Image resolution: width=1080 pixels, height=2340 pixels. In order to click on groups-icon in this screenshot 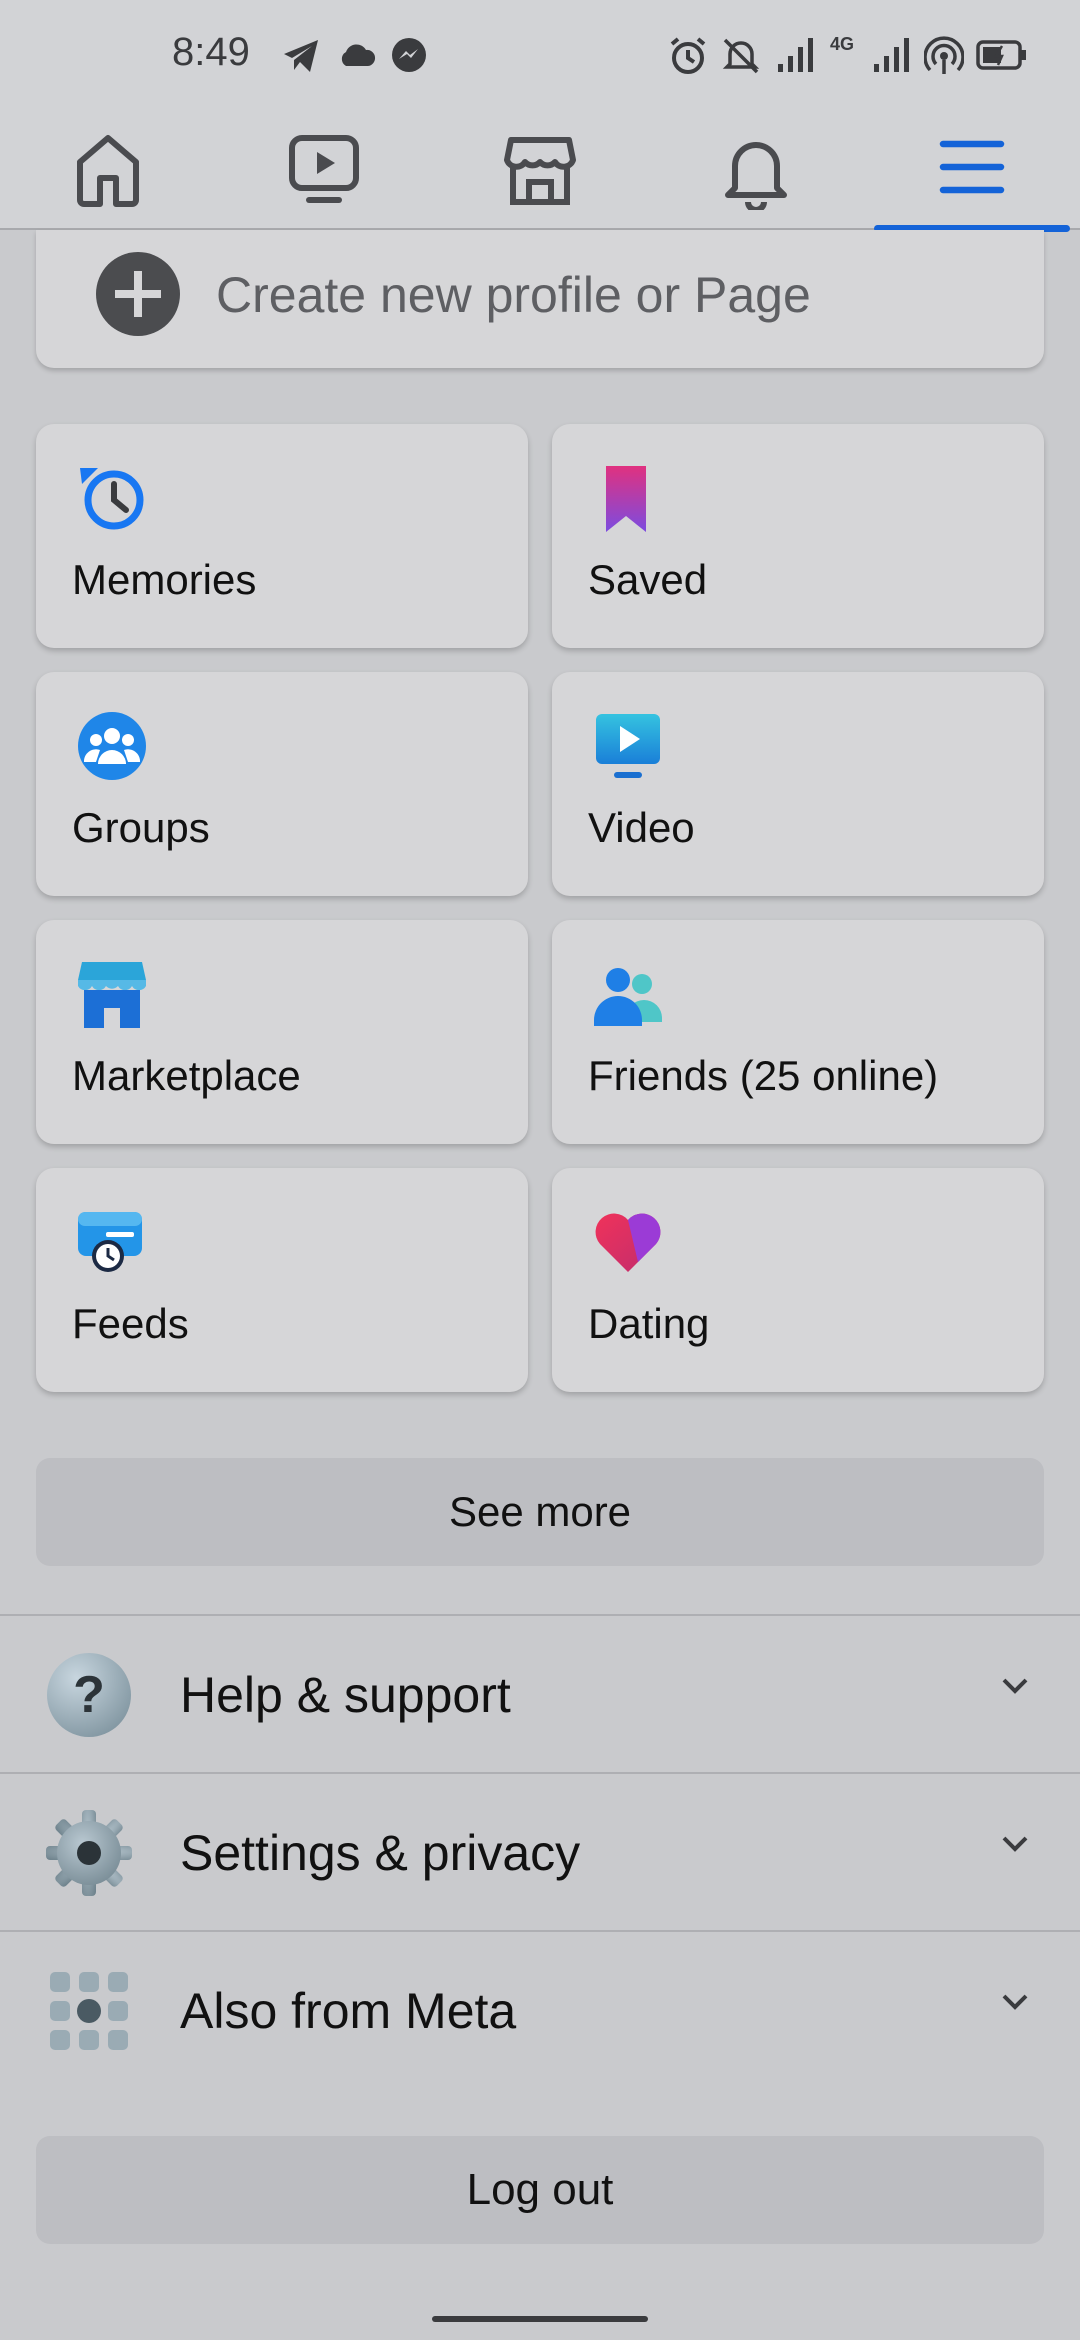, I will do `click(112, 746)`.